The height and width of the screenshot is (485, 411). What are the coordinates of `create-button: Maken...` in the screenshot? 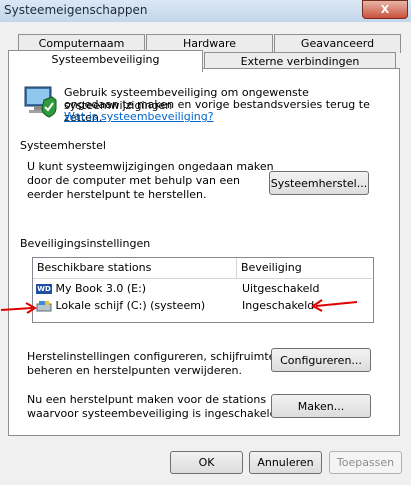 It's located at (321, 406).